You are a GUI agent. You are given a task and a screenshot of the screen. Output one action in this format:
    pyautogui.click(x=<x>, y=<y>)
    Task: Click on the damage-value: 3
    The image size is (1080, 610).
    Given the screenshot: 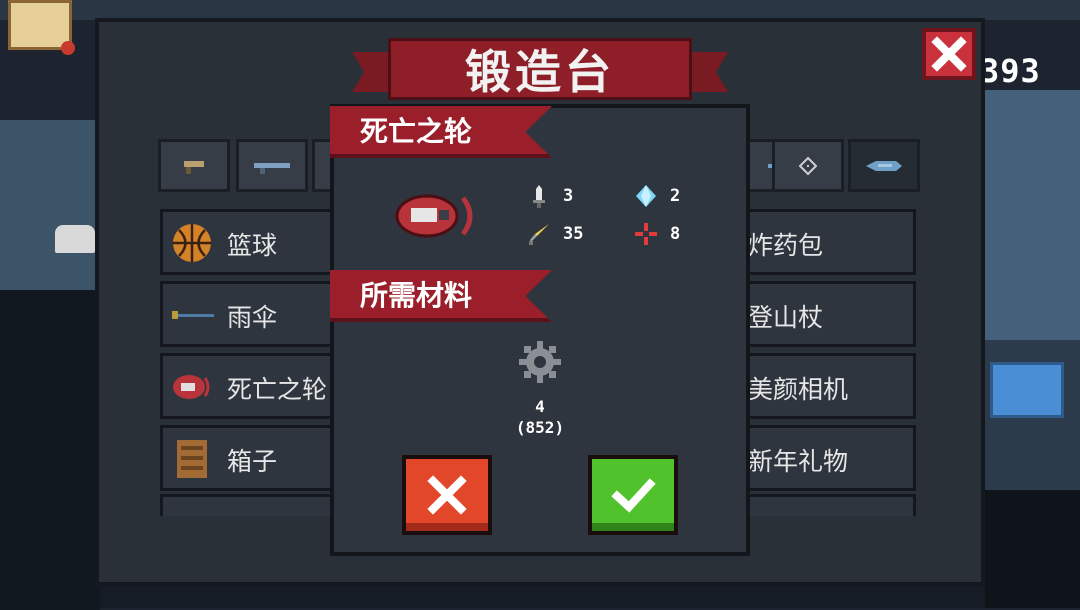 What is the action you would take?
    pyautogui.click(x=568, y=196)
    